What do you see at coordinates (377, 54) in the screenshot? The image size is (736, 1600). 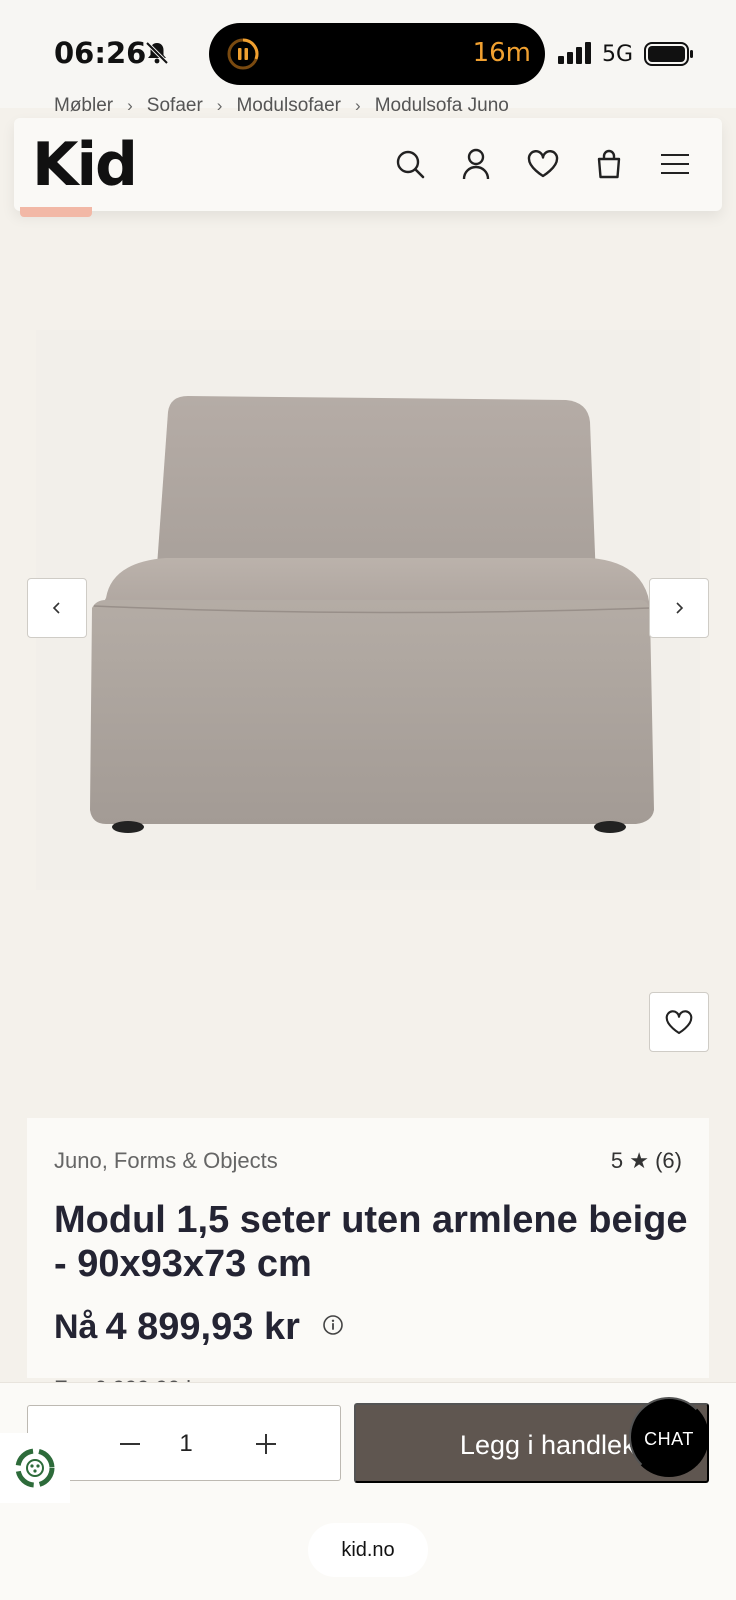 I see `dynamic-island: 16m` at bounding box center [377, 54].